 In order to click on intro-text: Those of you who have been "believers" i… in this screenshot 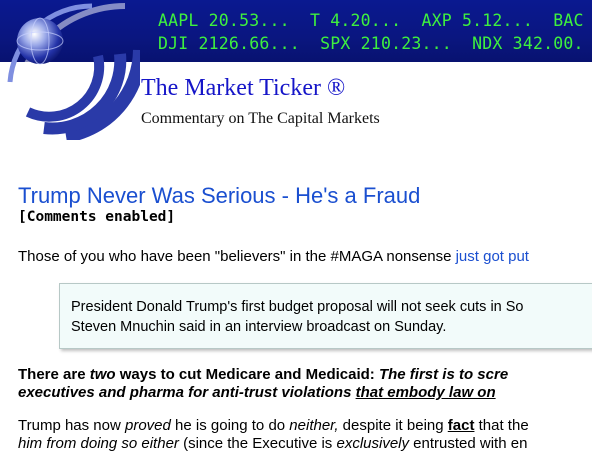, I will do `click(237, 256)`.